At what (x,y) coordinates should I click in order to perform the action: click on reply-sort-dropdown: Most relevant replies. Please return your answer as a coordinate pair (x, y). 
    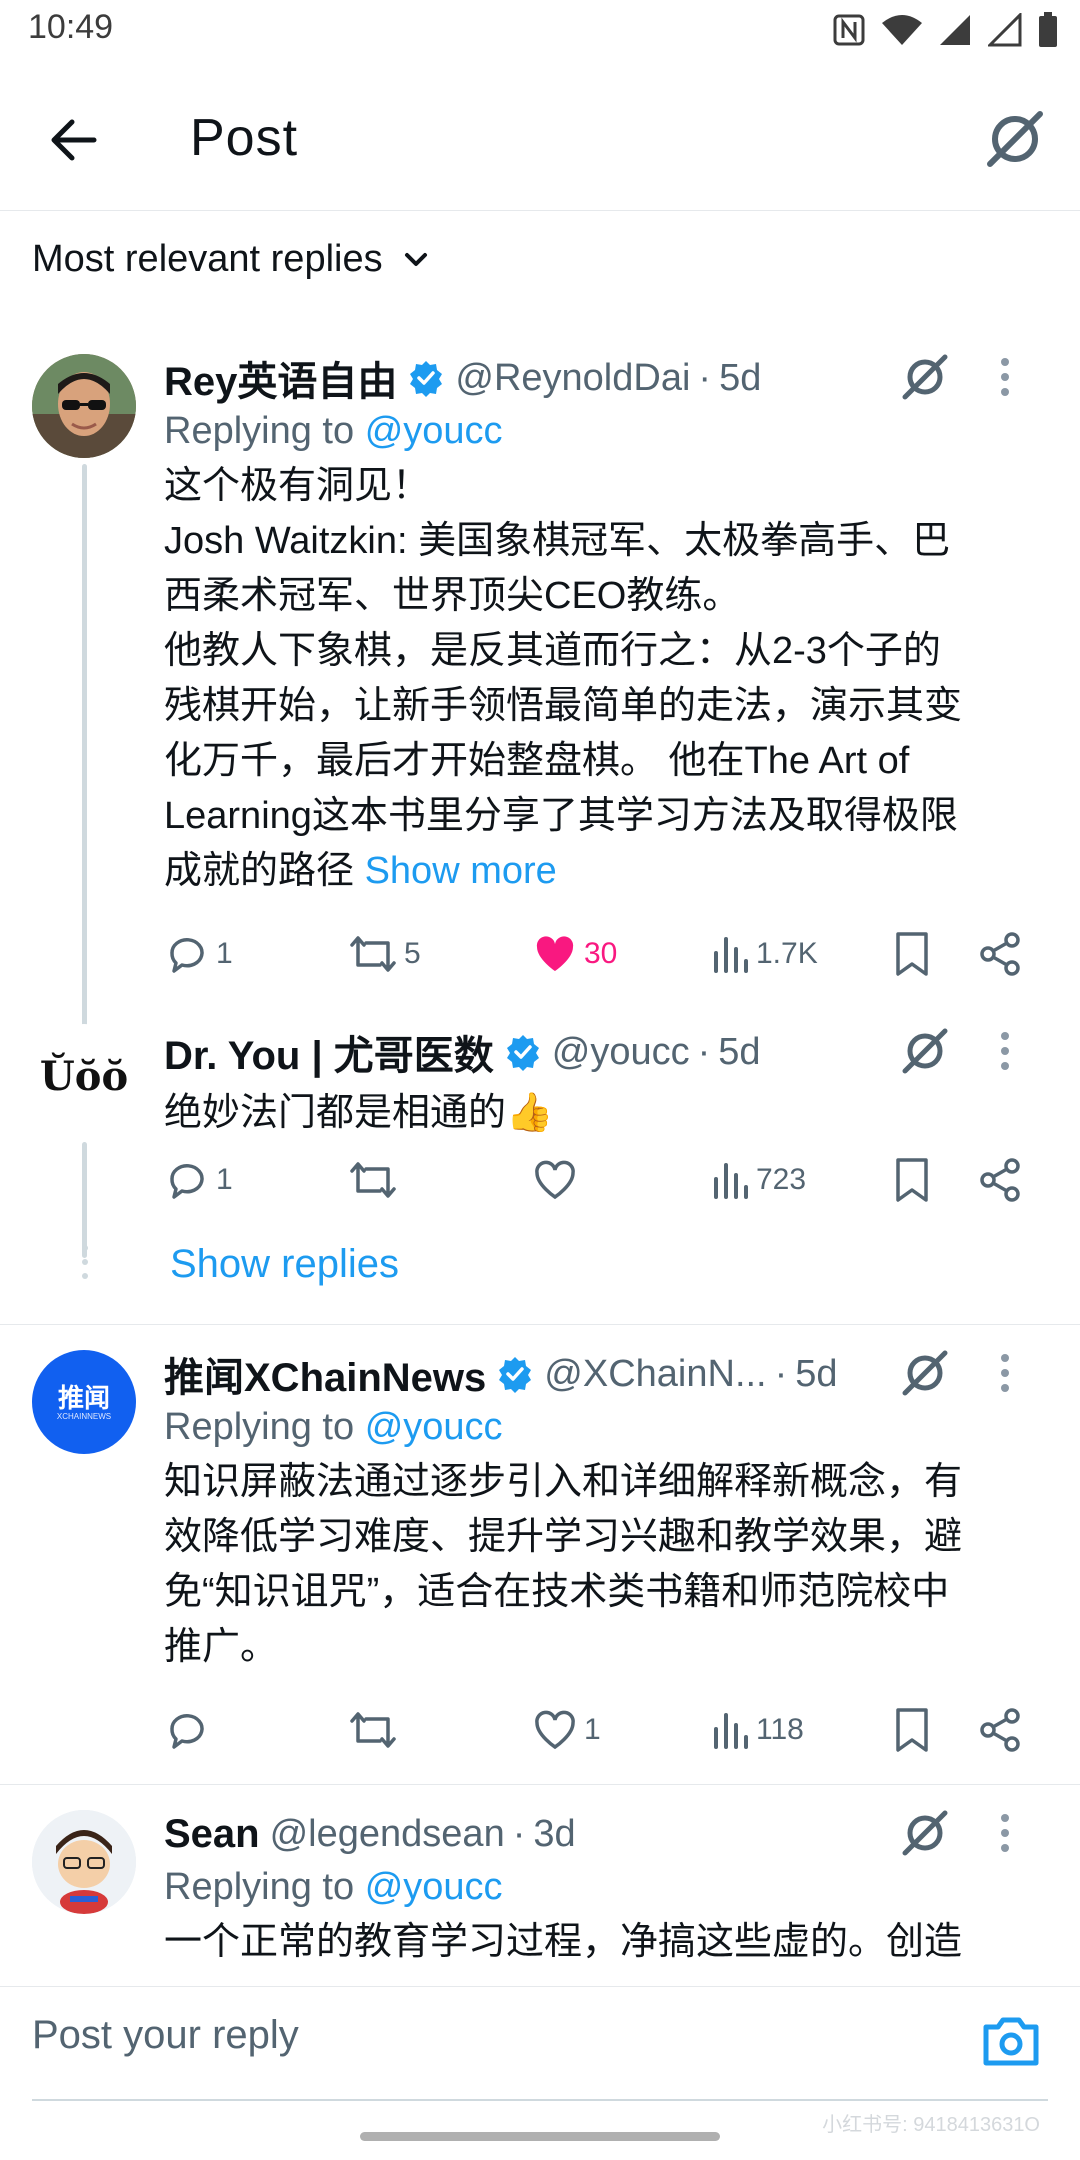
    Looking at the image, I should click on (231, 259).